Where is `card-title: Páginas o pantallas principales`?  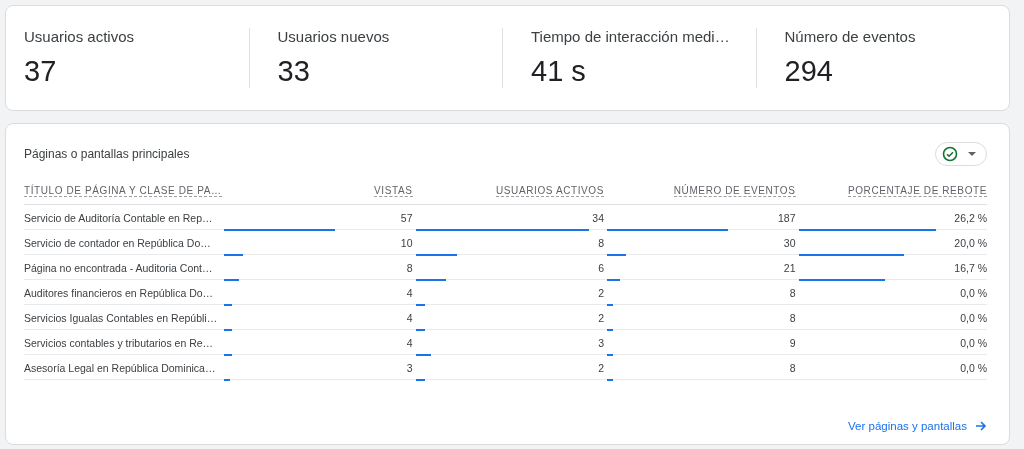 card-title: Páginas o pantallas principales is located at coordinates (107, 154).